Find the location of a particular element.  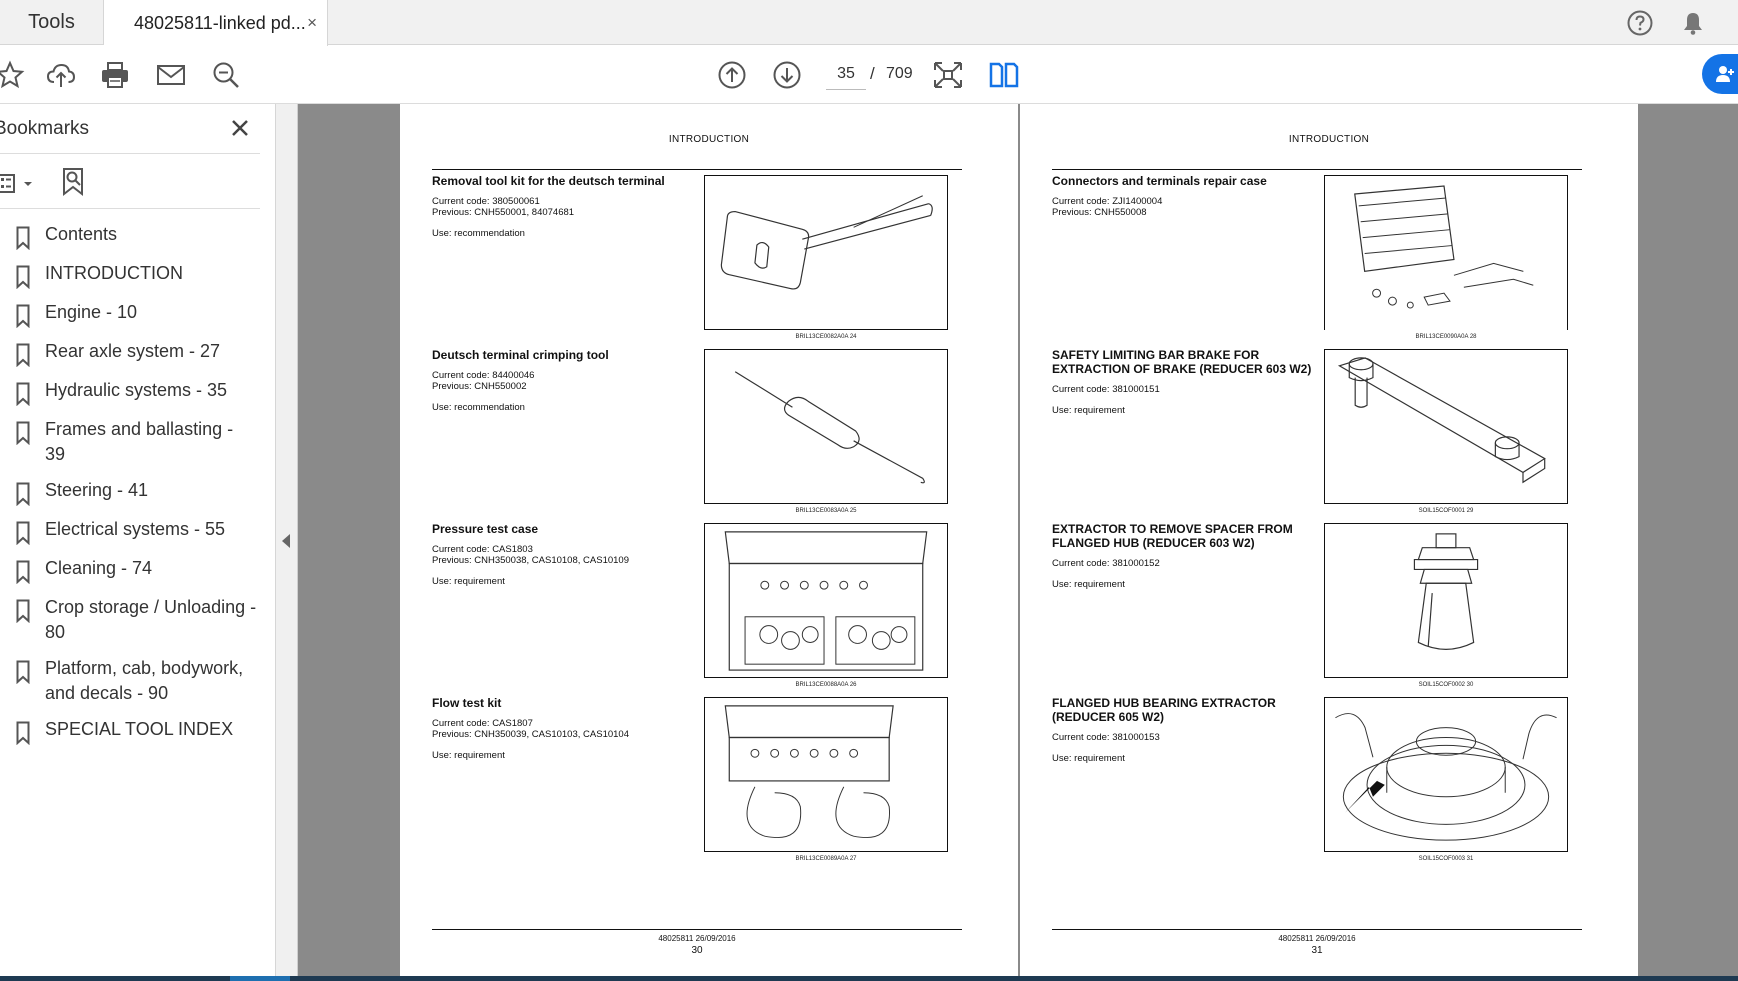

footer-rule is located at coordinates (1317, 929).